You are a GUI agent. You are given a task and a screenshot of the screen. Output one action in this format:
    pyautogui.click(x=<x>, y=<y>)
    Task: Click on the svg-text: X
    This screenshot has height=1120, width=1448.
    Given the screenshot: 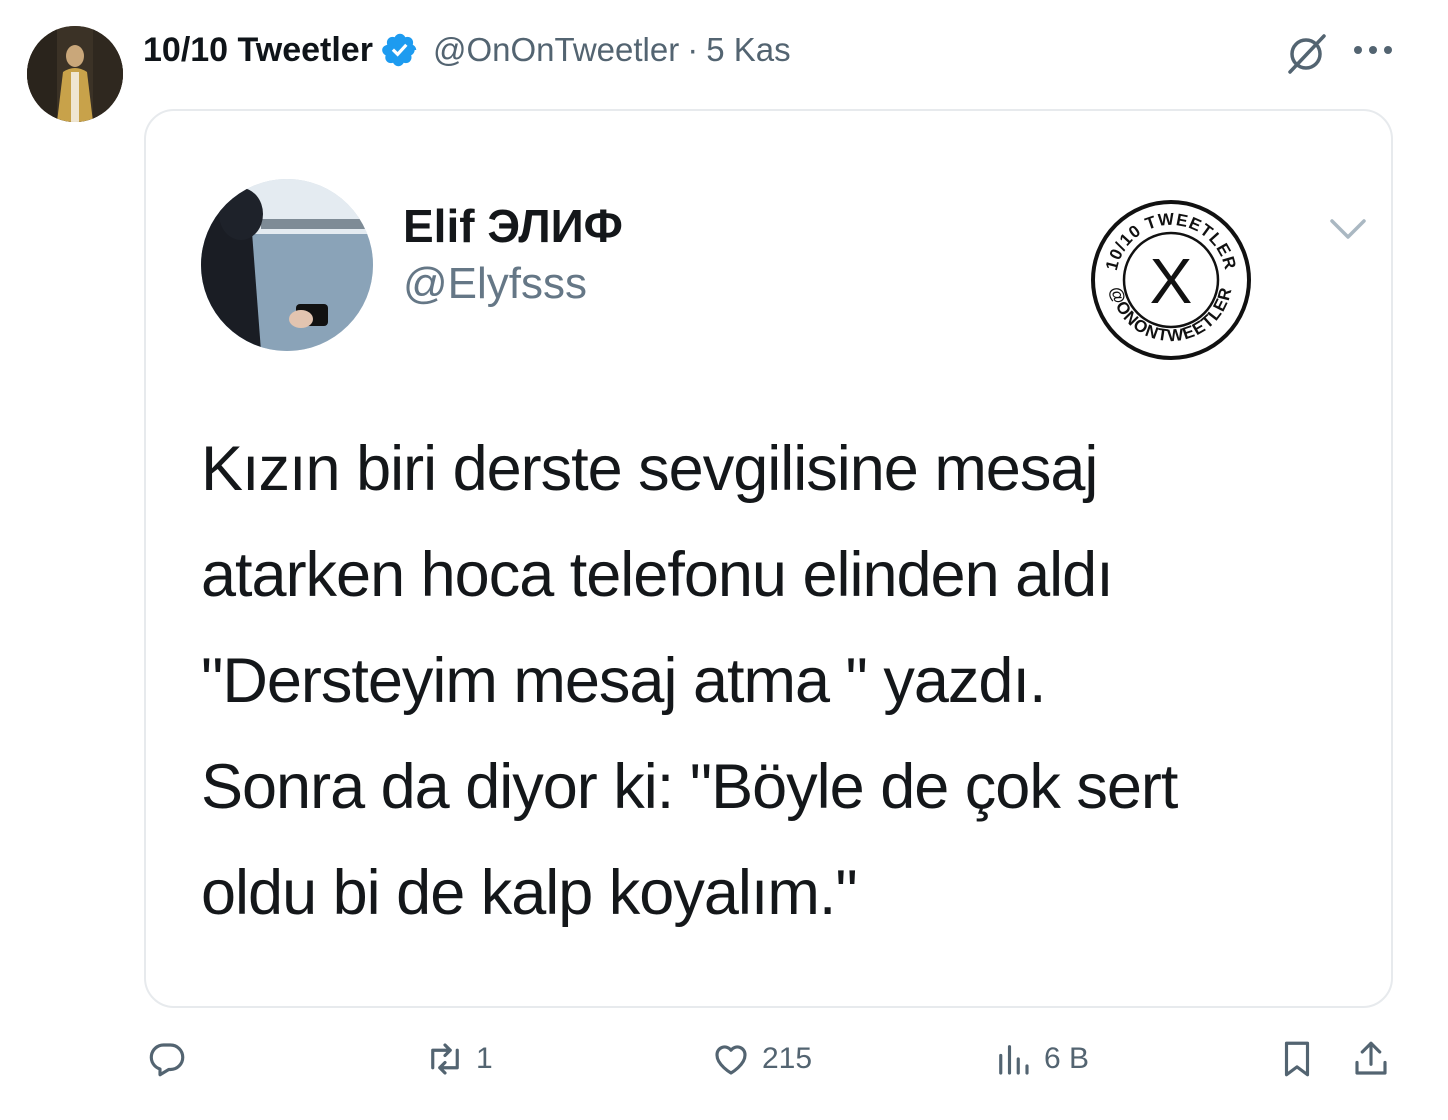 What is the action you would take?
    pyautogui.click(x=1171, y=281)
    